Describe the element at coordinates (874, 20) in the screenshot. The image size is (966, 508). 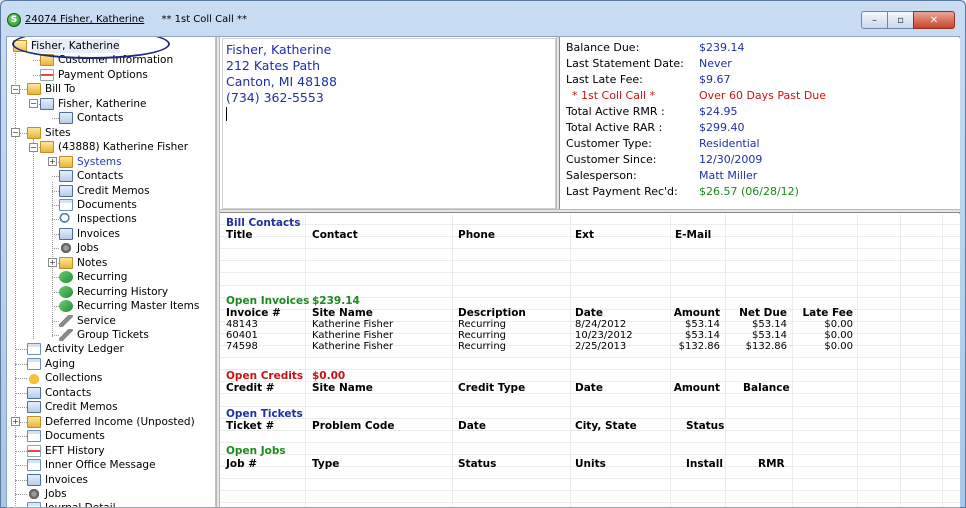
I see `minimize-button: –` at that location.